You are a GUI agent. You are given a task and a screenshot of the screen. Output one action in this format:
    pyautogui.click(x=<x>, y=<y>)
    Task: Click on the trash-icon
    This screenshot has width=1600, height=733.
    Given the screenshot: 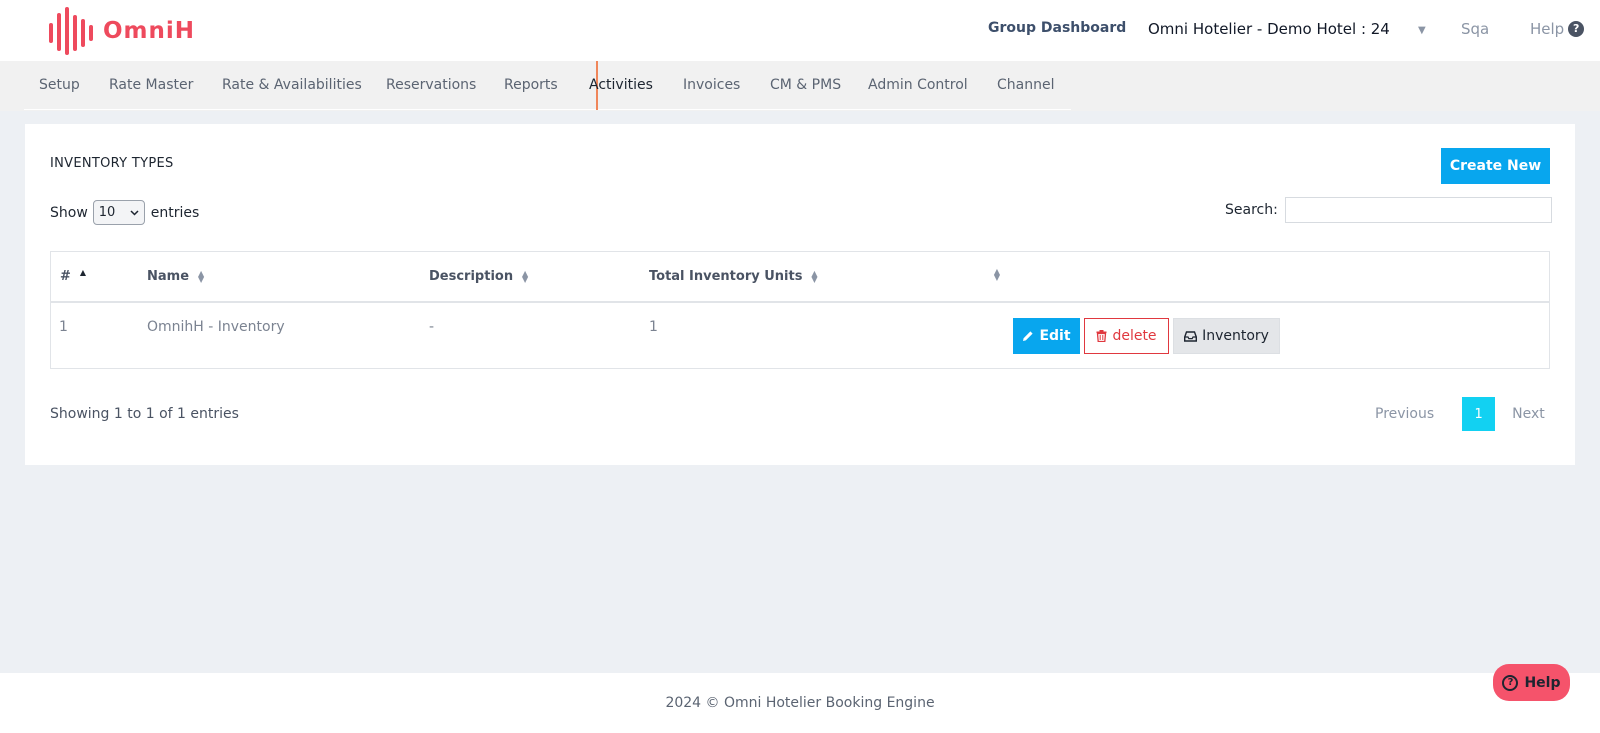 What is the action you would take?
    pyautogui.click(x=1101, y=336)
    